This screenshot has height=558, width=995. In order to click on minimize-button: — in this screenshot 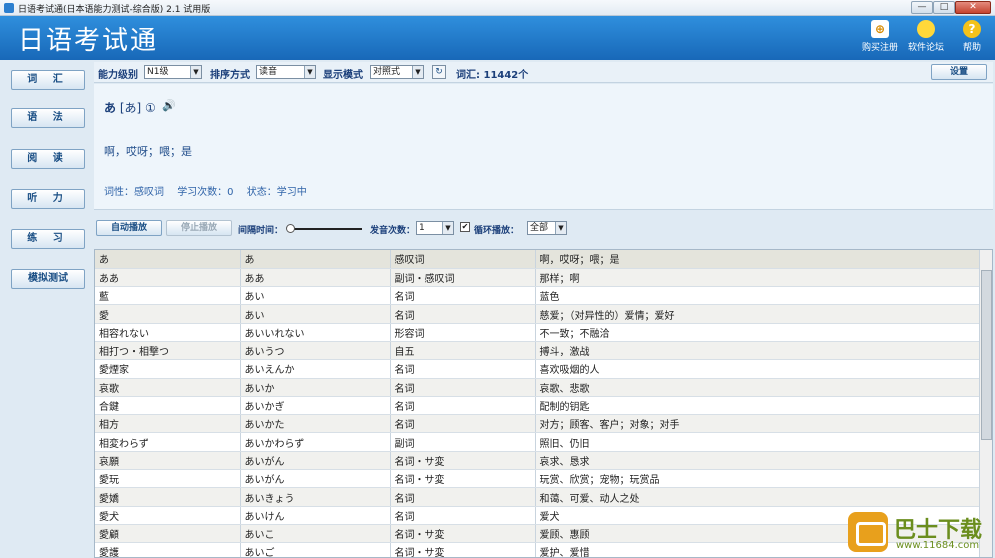, I will do `click(922, 7)`.